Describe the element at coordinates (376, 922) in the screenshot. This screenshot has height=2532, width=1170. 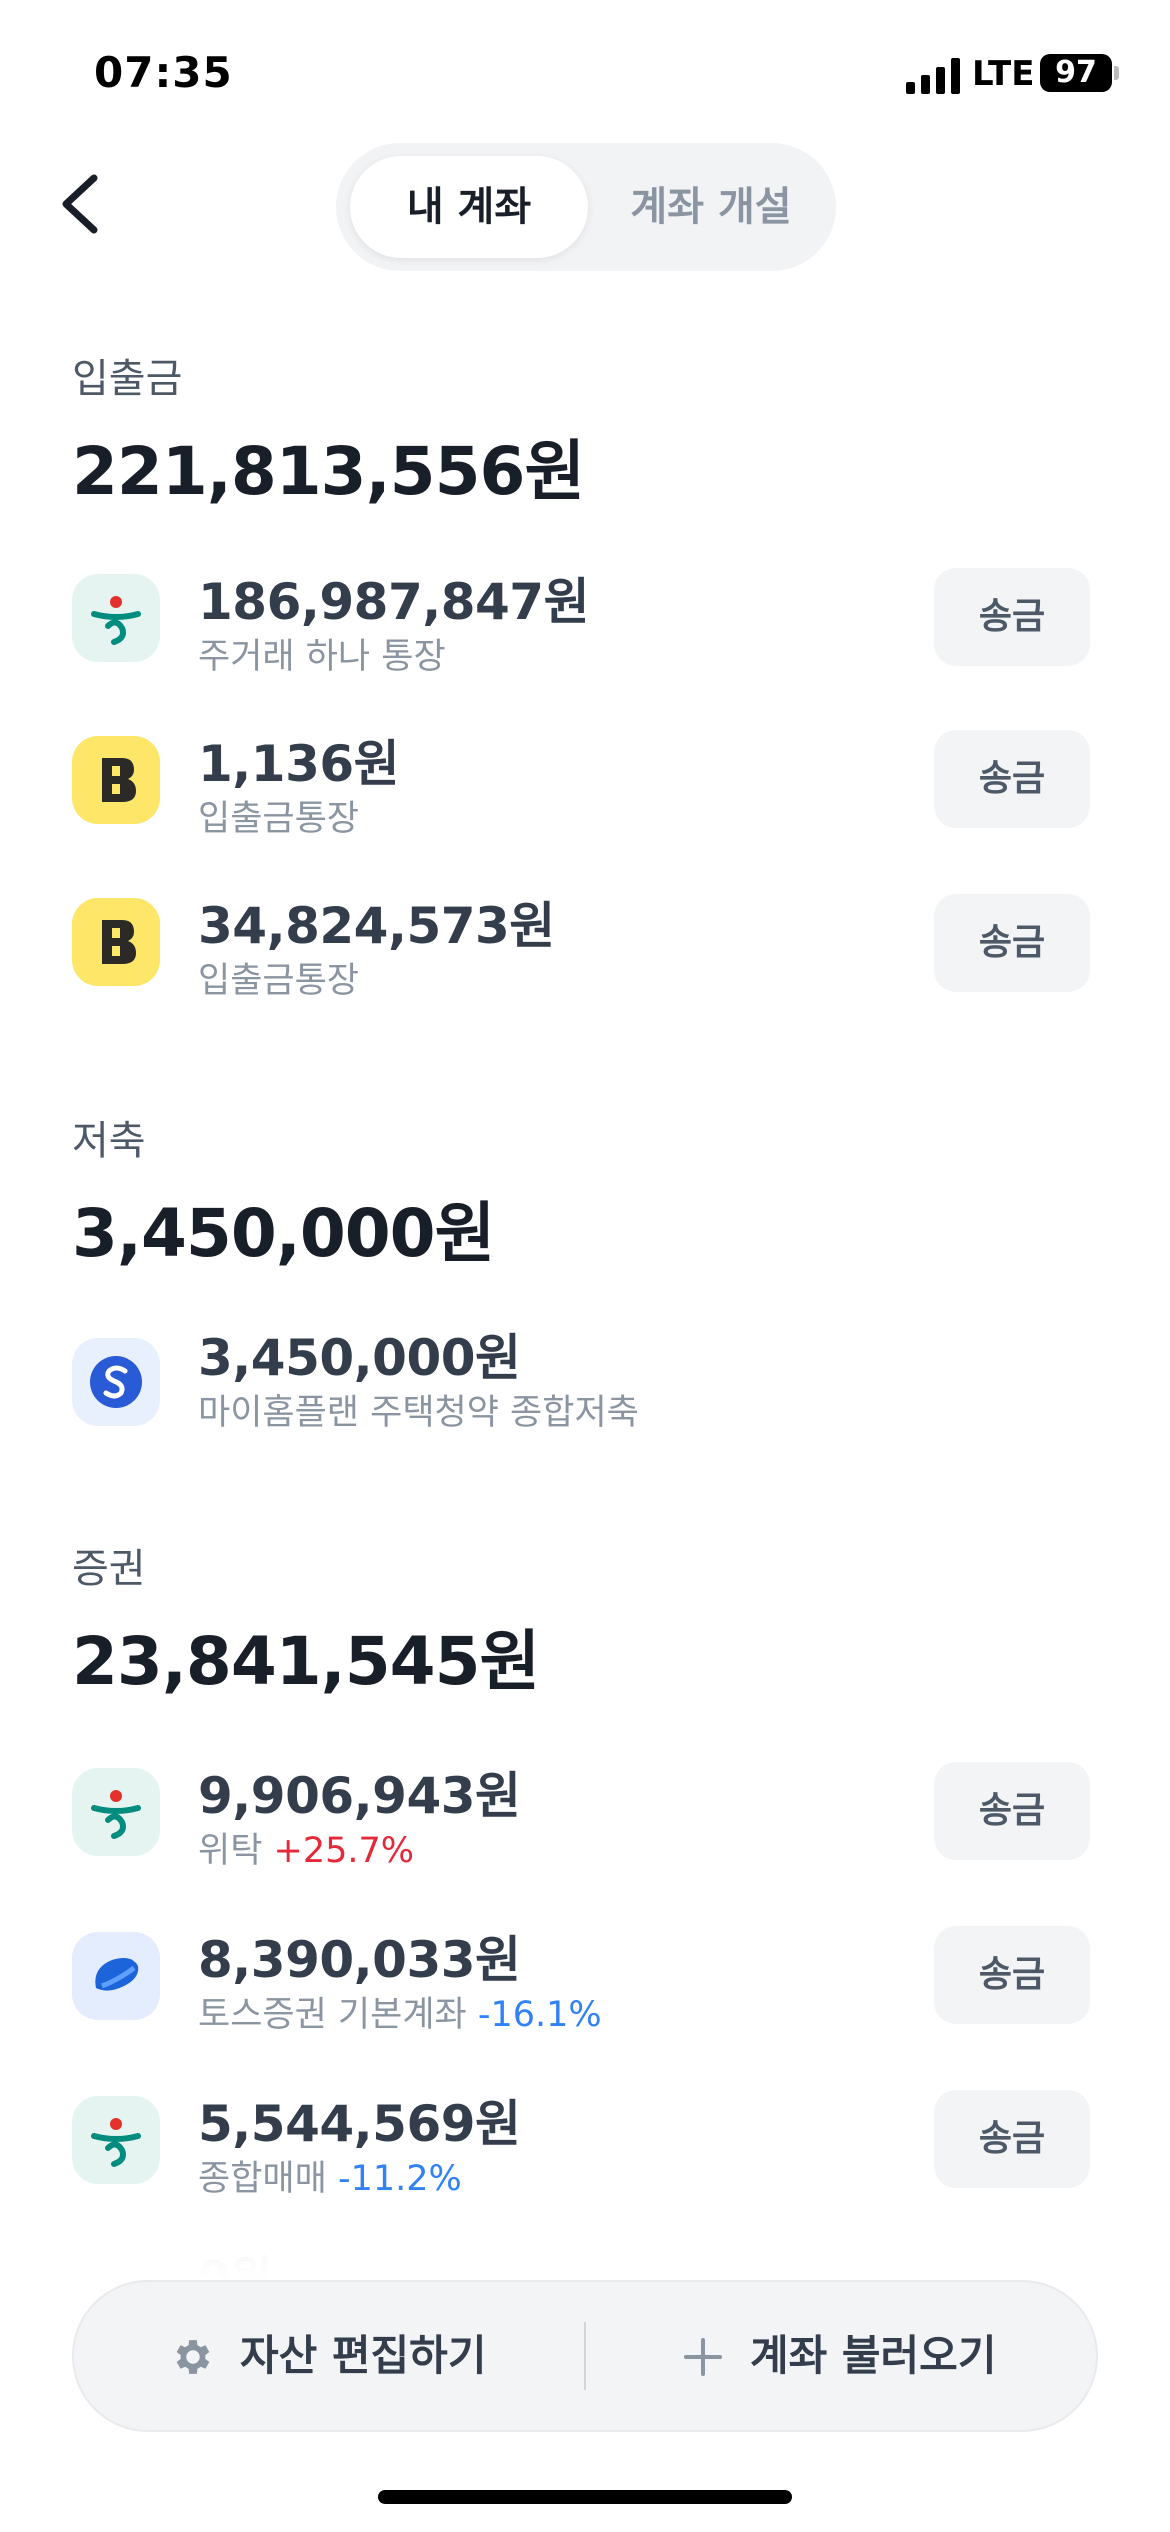
I see `account-amount: 34,824,573원` at that location.